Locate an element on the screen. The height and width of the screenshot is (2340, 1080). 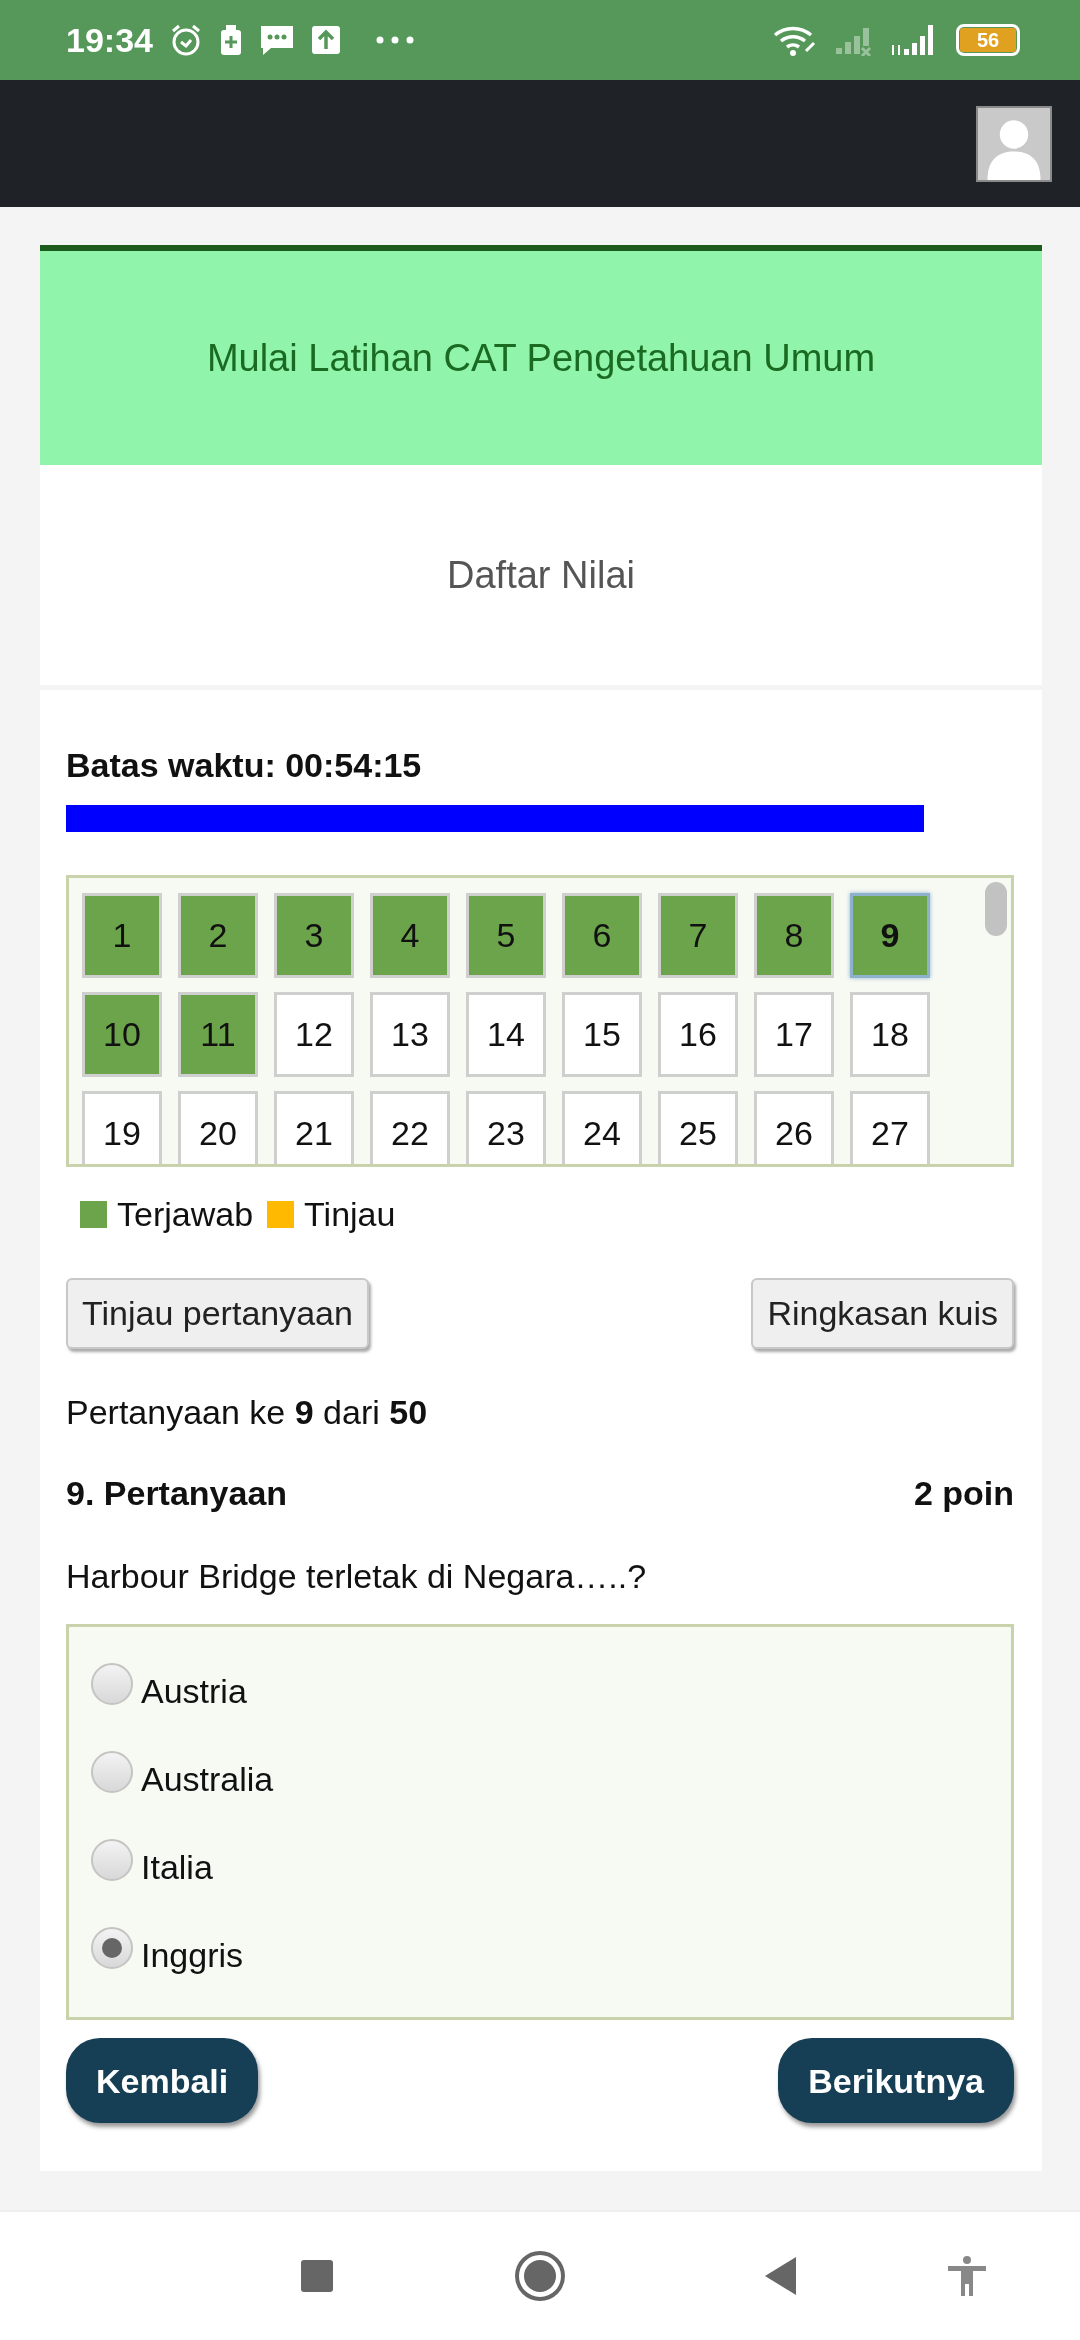
question-number: 12 is located at coordinates (314, 1034).